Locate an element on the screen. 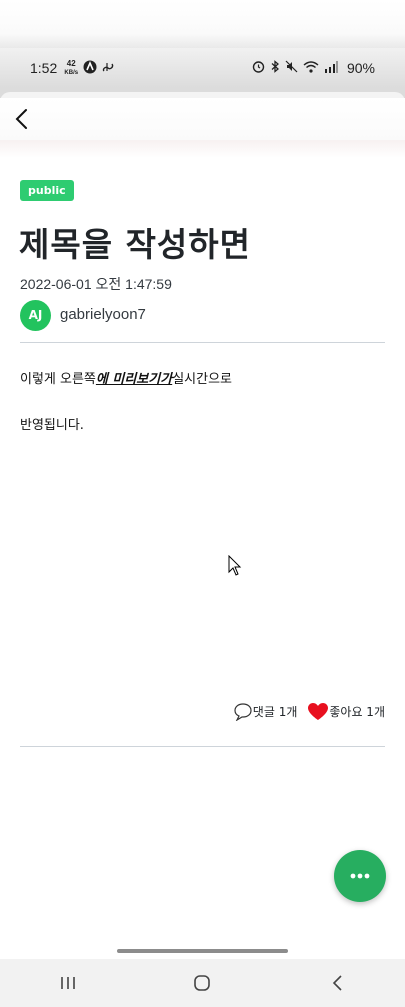 The image size is (405, 1007). status-right: 90% is located at coordinates (313, 68).